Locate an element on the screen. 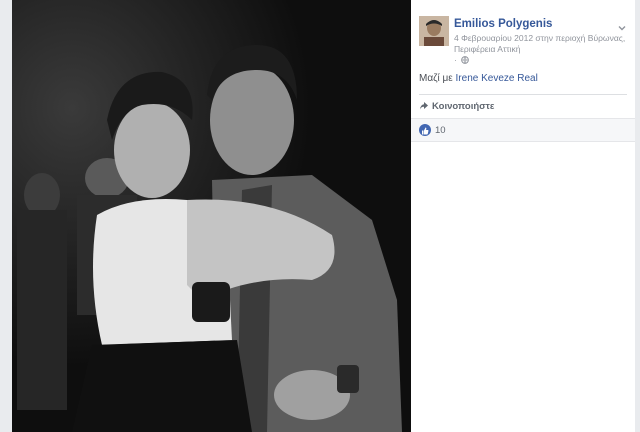  globe-icon is located at coordinates (465, 61).